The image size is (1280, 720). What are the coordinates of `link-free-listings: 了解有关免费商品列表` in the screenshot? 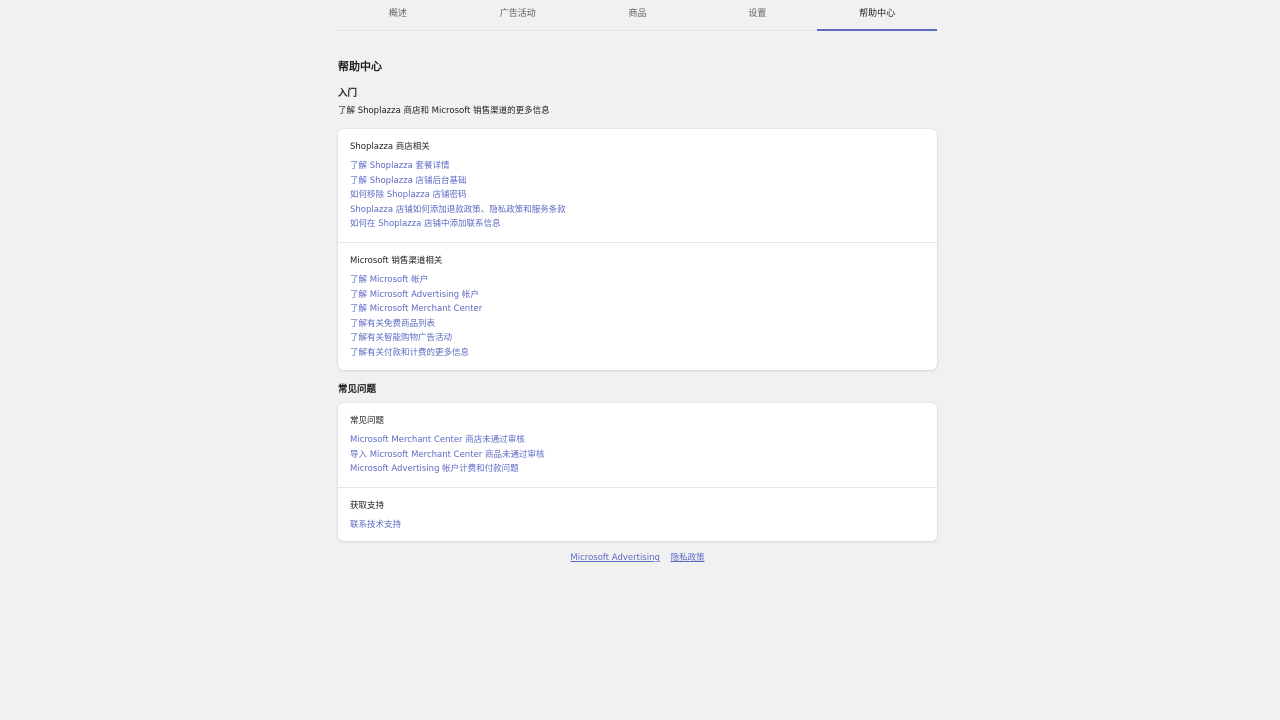 It's located at (637, 324).